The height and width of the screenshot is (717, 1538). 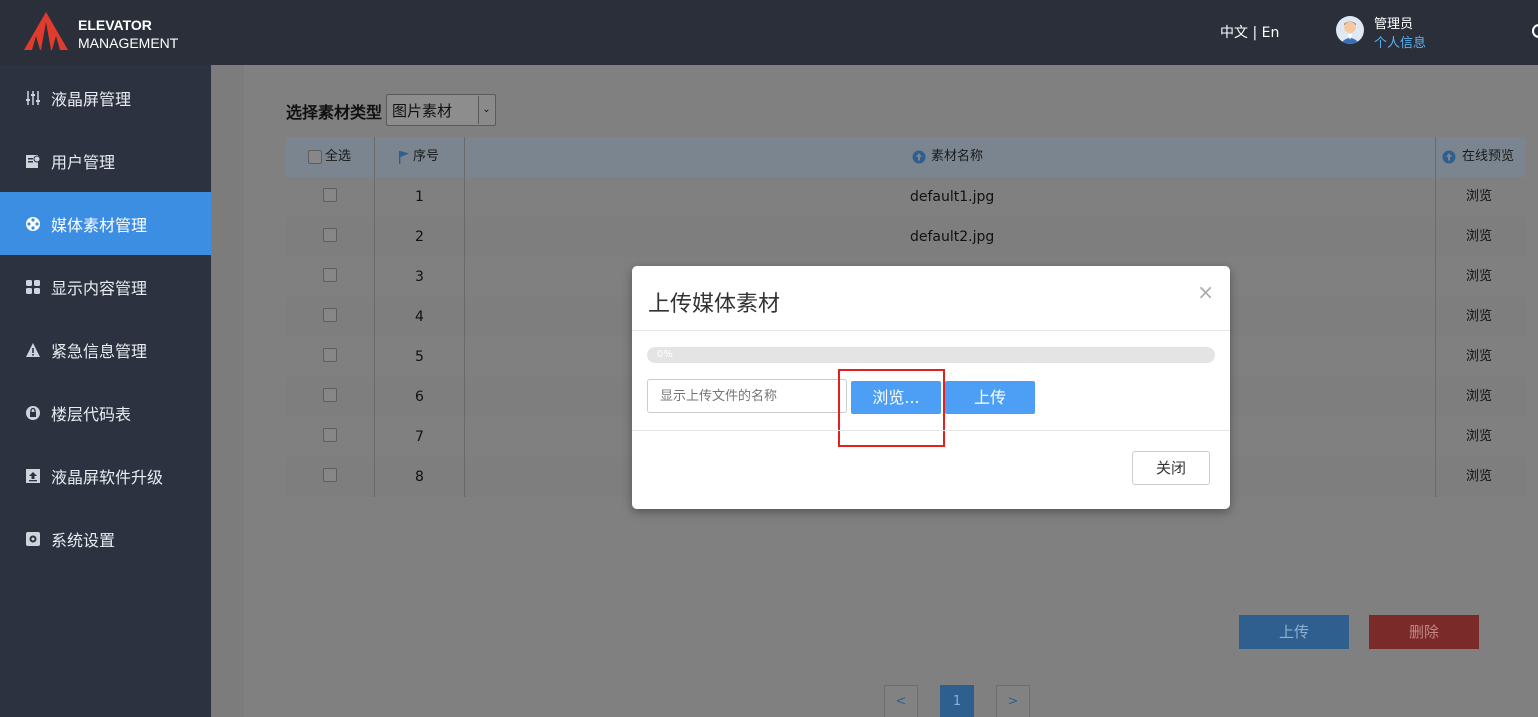 What do you see at coordinates (83, 162) in the screenshot?
I see `sidebar-item-label: 用户管理` at bounding box center [83, 162].